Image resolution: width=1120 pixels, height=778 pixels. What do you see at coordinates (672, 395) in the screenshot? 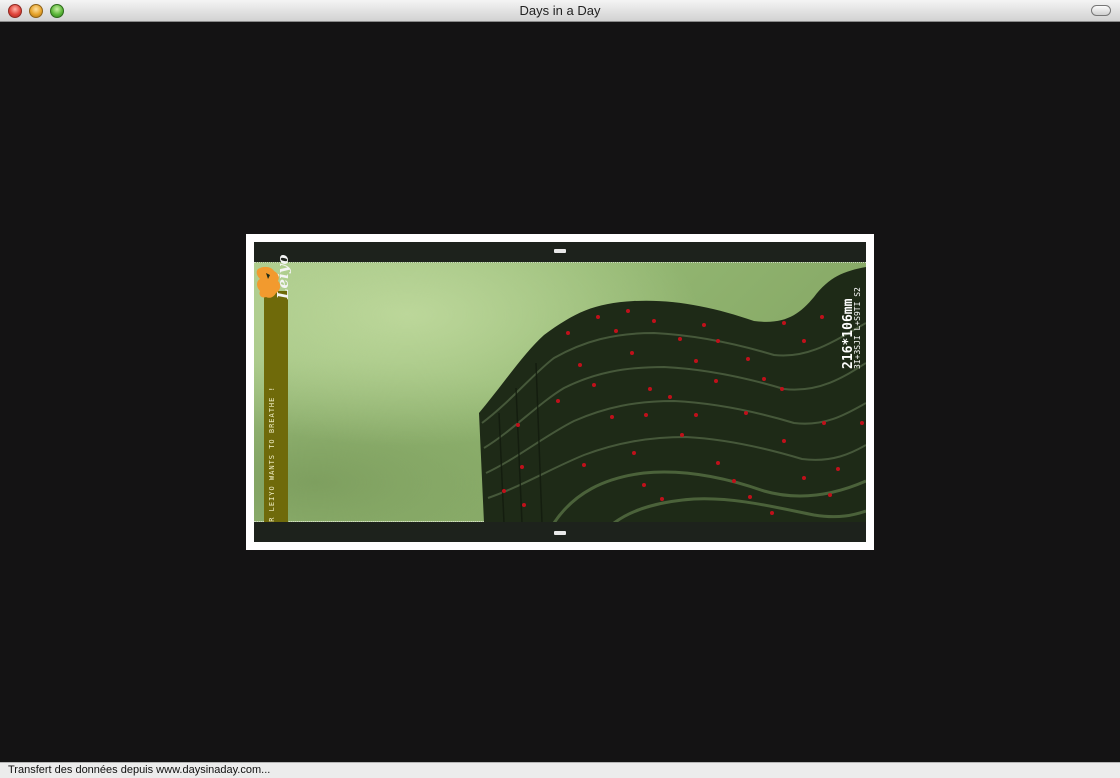
I see `building-illustration` at bounding box center [672, 395].